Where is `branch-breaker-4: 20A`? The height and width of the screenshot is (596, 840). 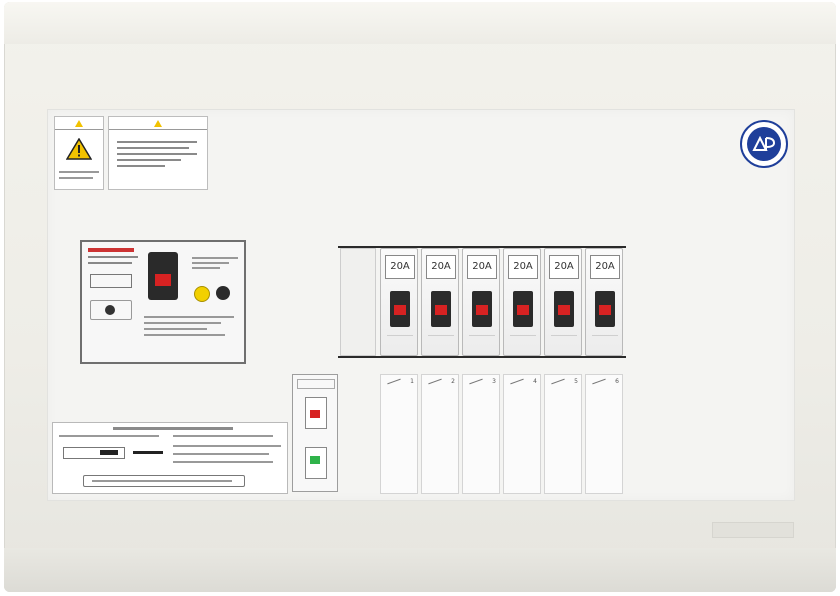
branch-breaker-4: 20A is located at coordinates (522, 302).